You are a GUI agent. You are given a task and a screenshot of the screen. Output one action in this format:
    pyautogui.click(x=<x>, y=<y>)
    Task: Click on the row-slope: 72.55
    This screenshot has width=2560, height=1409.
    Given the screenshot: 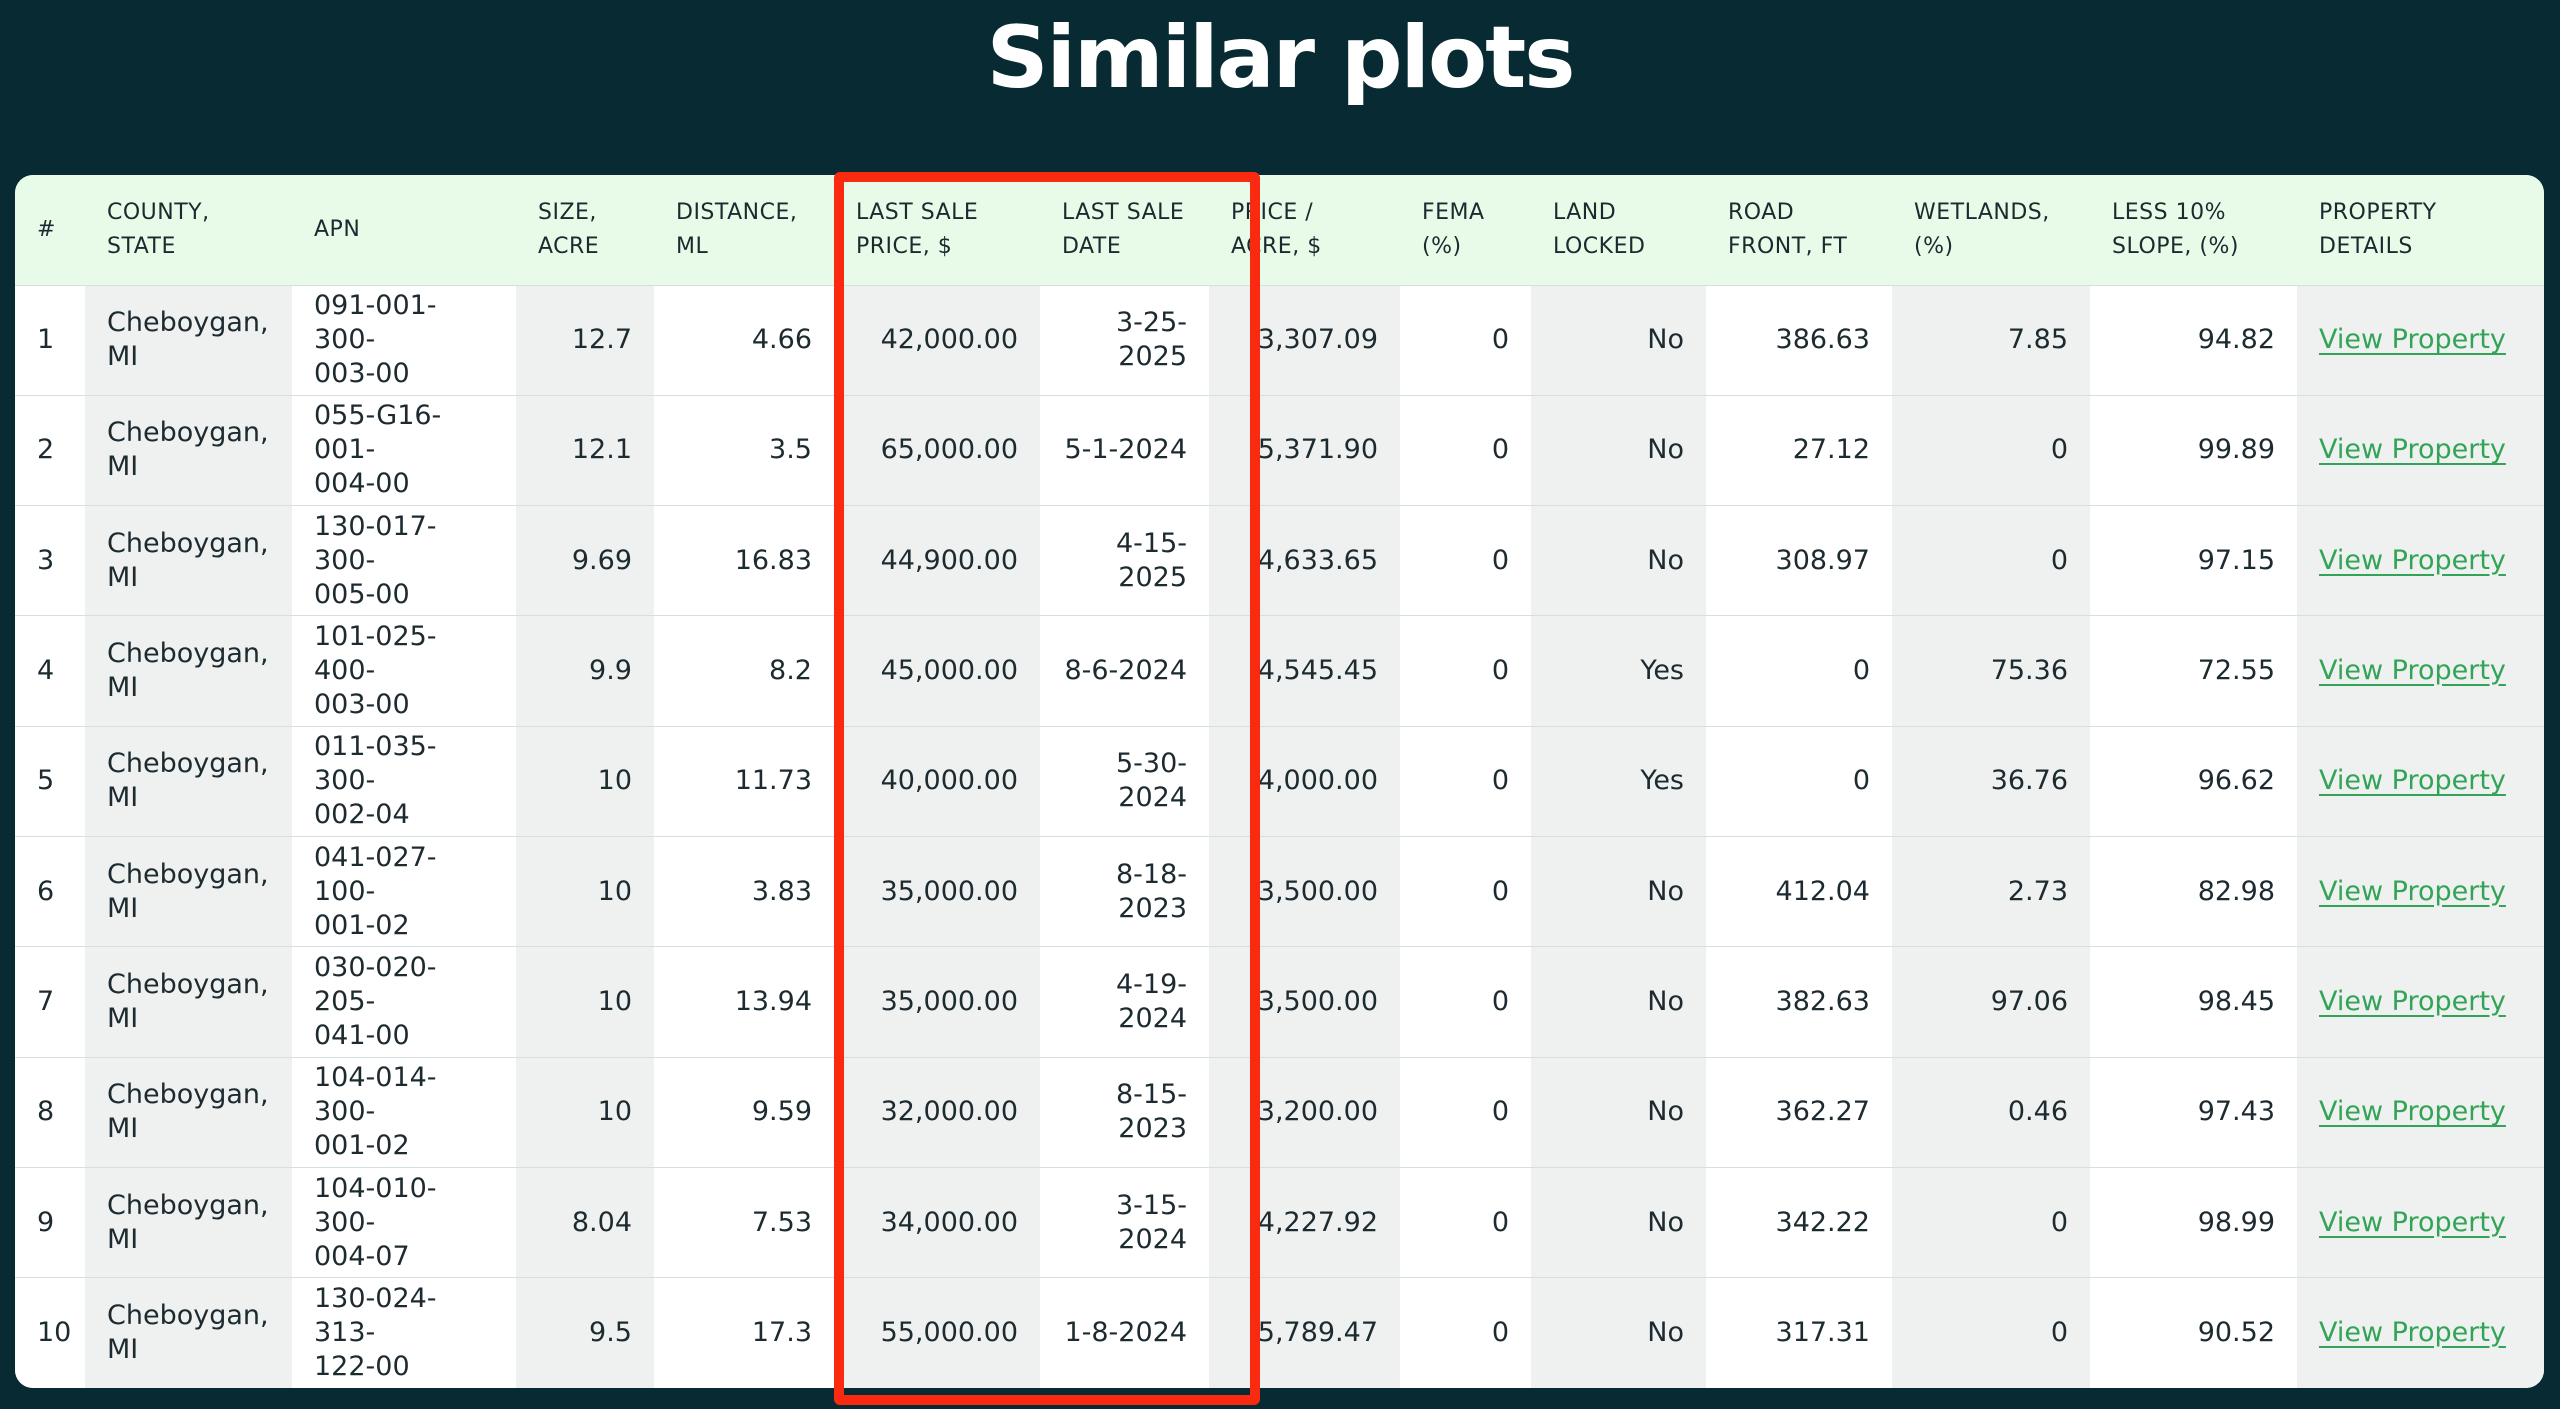 What is the action you would take?
    pyautogui.click(x=2193, y=671)
    